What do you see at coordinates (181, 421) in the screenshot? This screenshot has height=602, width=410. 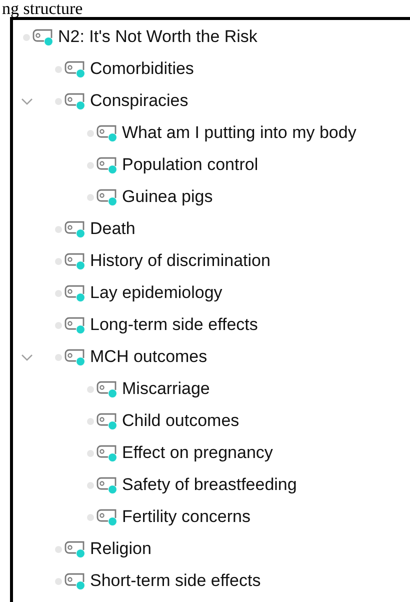 I see `tree-item: Child outcomes` at bounding box center [181, 421].